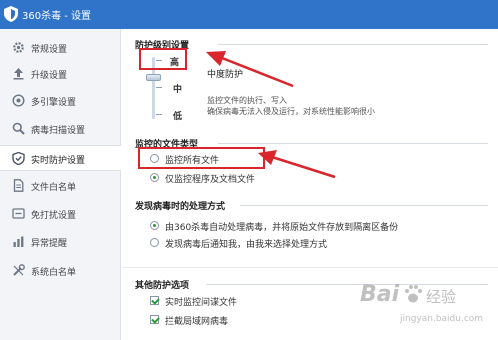 The height and width of the screenshot is (340, 498). I want to click on annotation-box-high-level, so click(163, 59).